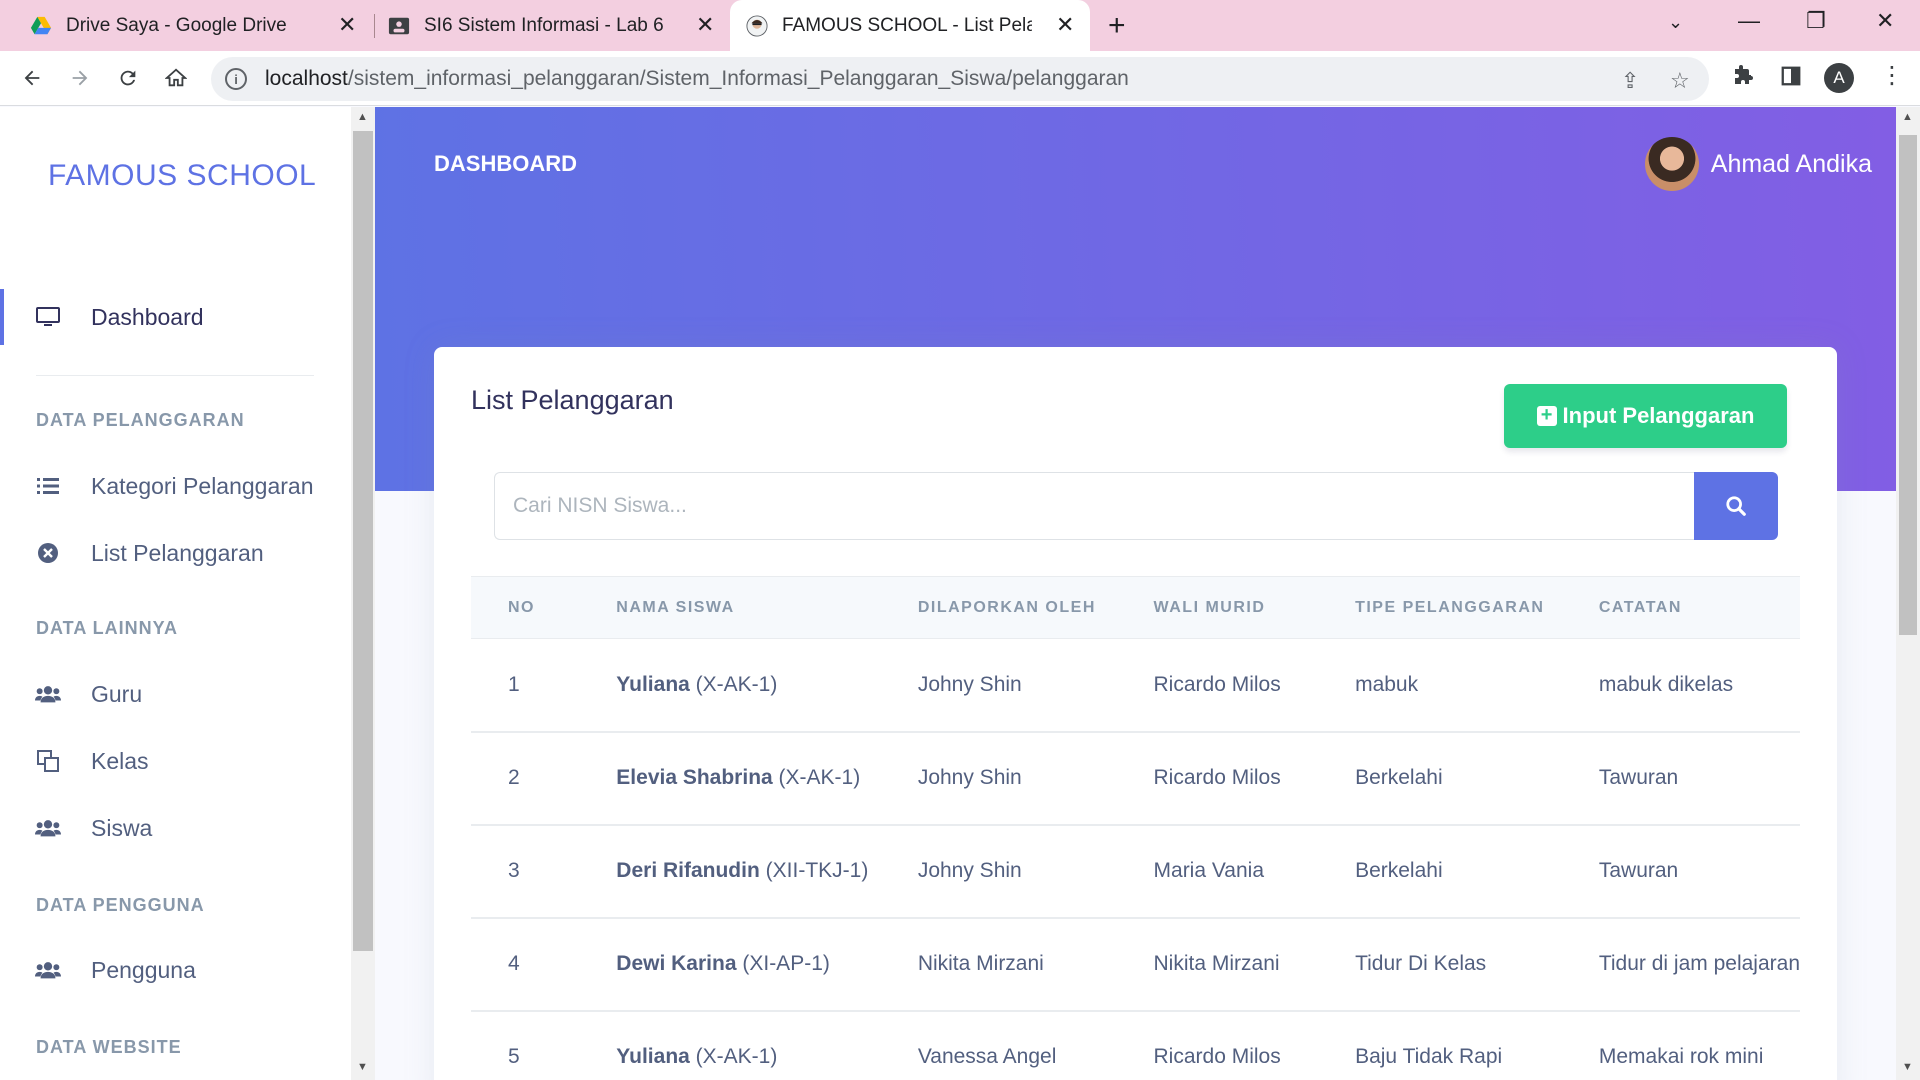  Describe the element at coordinates (117, 693) in the screenshot. I see `sidebar-item-label: Guru` at that location.